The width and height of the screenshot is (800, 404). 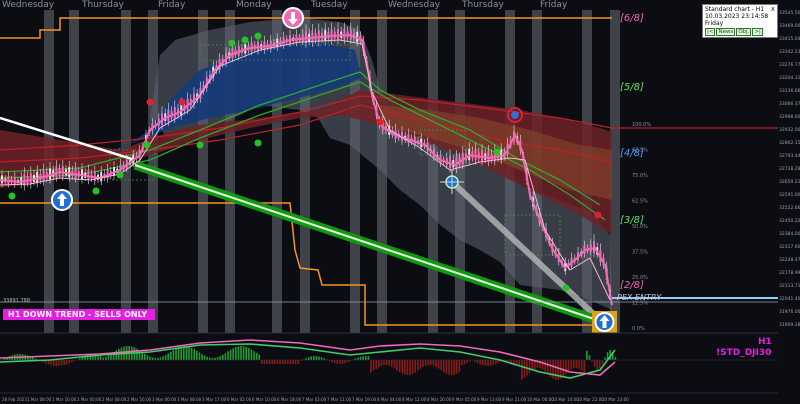 What do you see at coordinates (641, 125) in the screenshot?
I see `percent-level-label: 100.0%` at bounding box center [641, 125].